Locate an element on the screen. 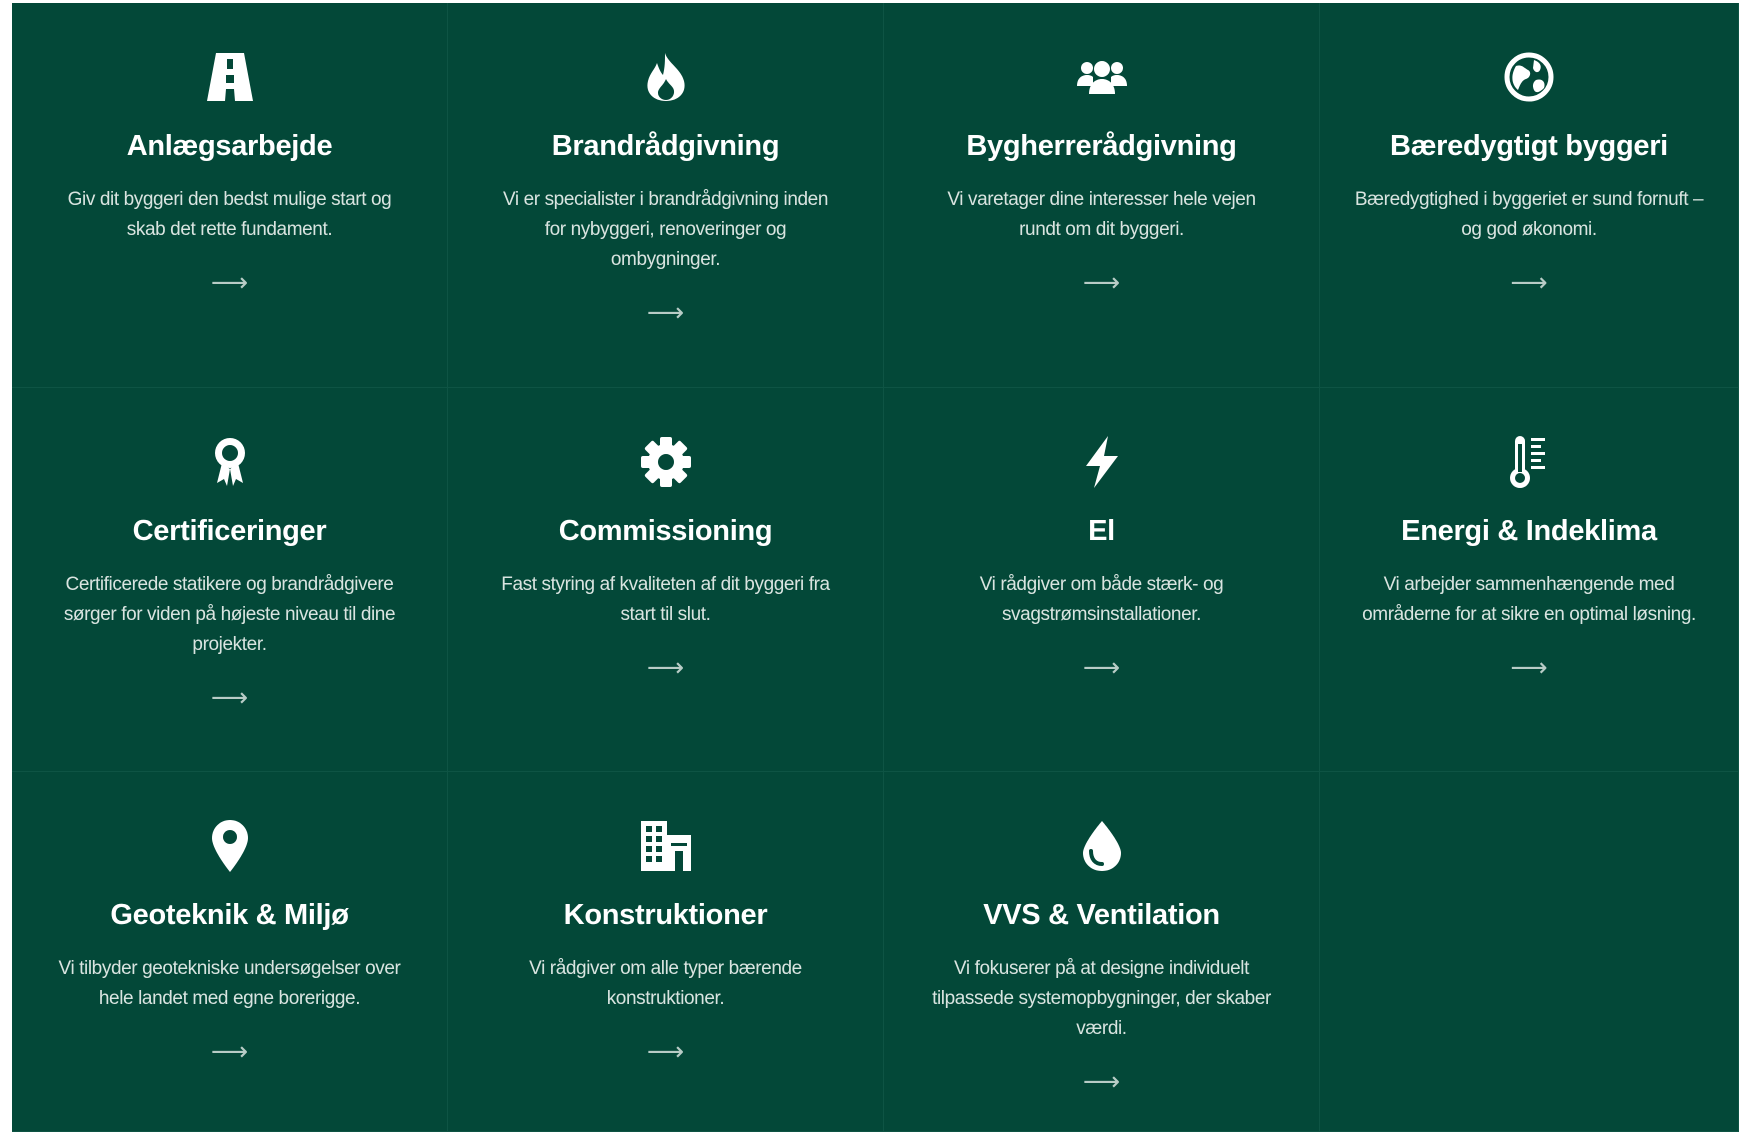  service-title: VVS & Ventilation is located at coordinates (1101, 915).